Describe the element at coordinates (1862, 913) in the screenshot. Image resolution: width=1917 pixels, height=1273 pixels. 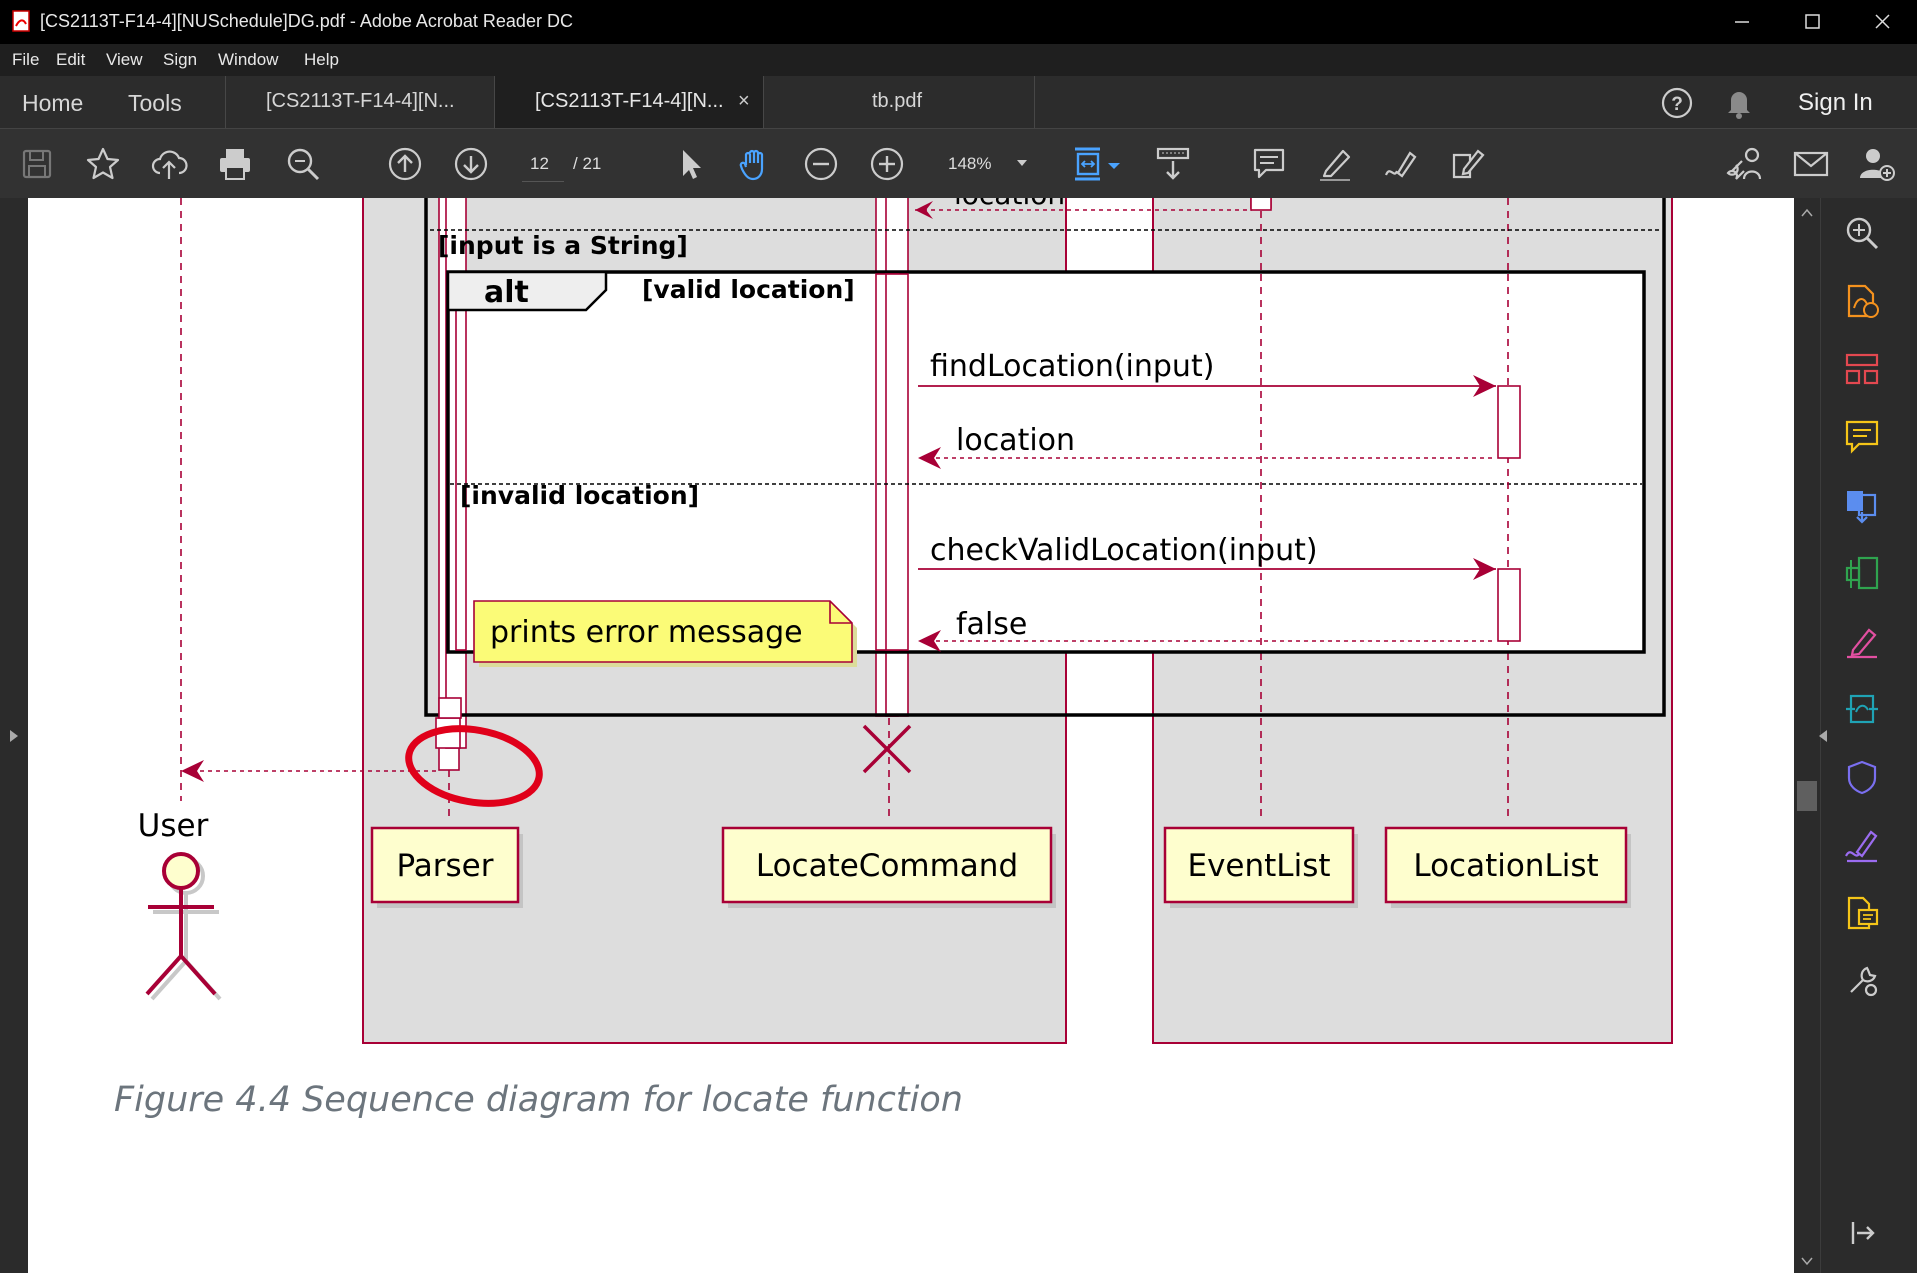
I see `compare-icon` at that location.